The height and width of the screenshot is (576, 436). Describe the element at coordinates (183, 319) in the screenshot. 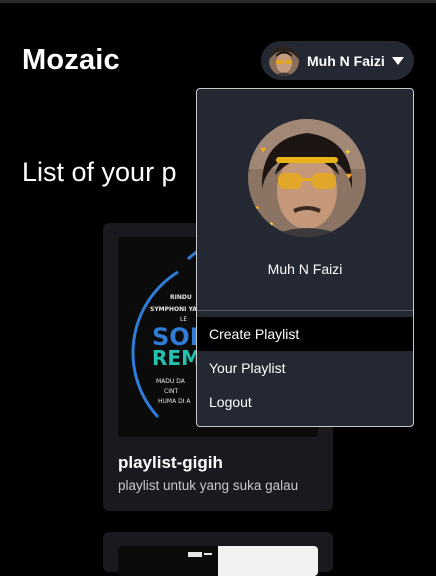

I see `cover-text-3: LE` at that location.